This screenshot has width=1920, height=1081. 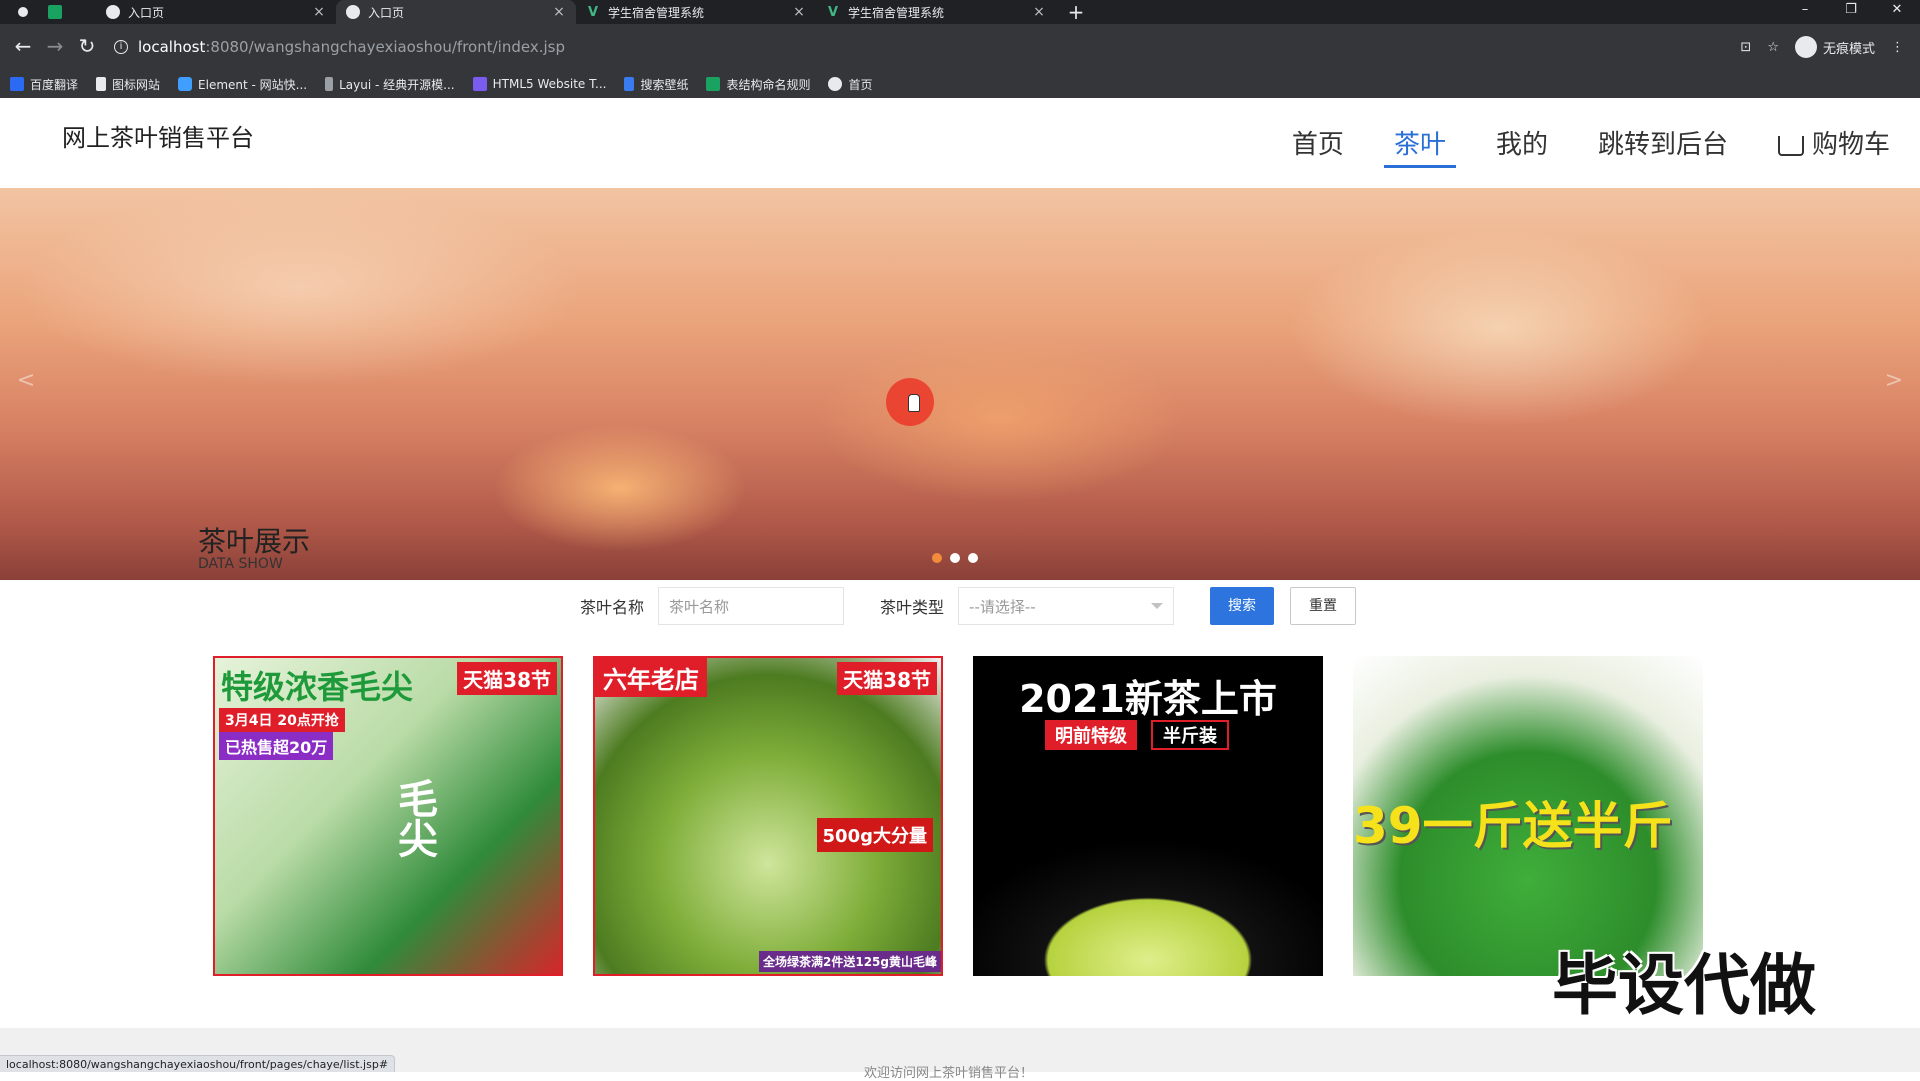 I want to click on product-promo-text: 天猫38节, so click(x=887, y=678).